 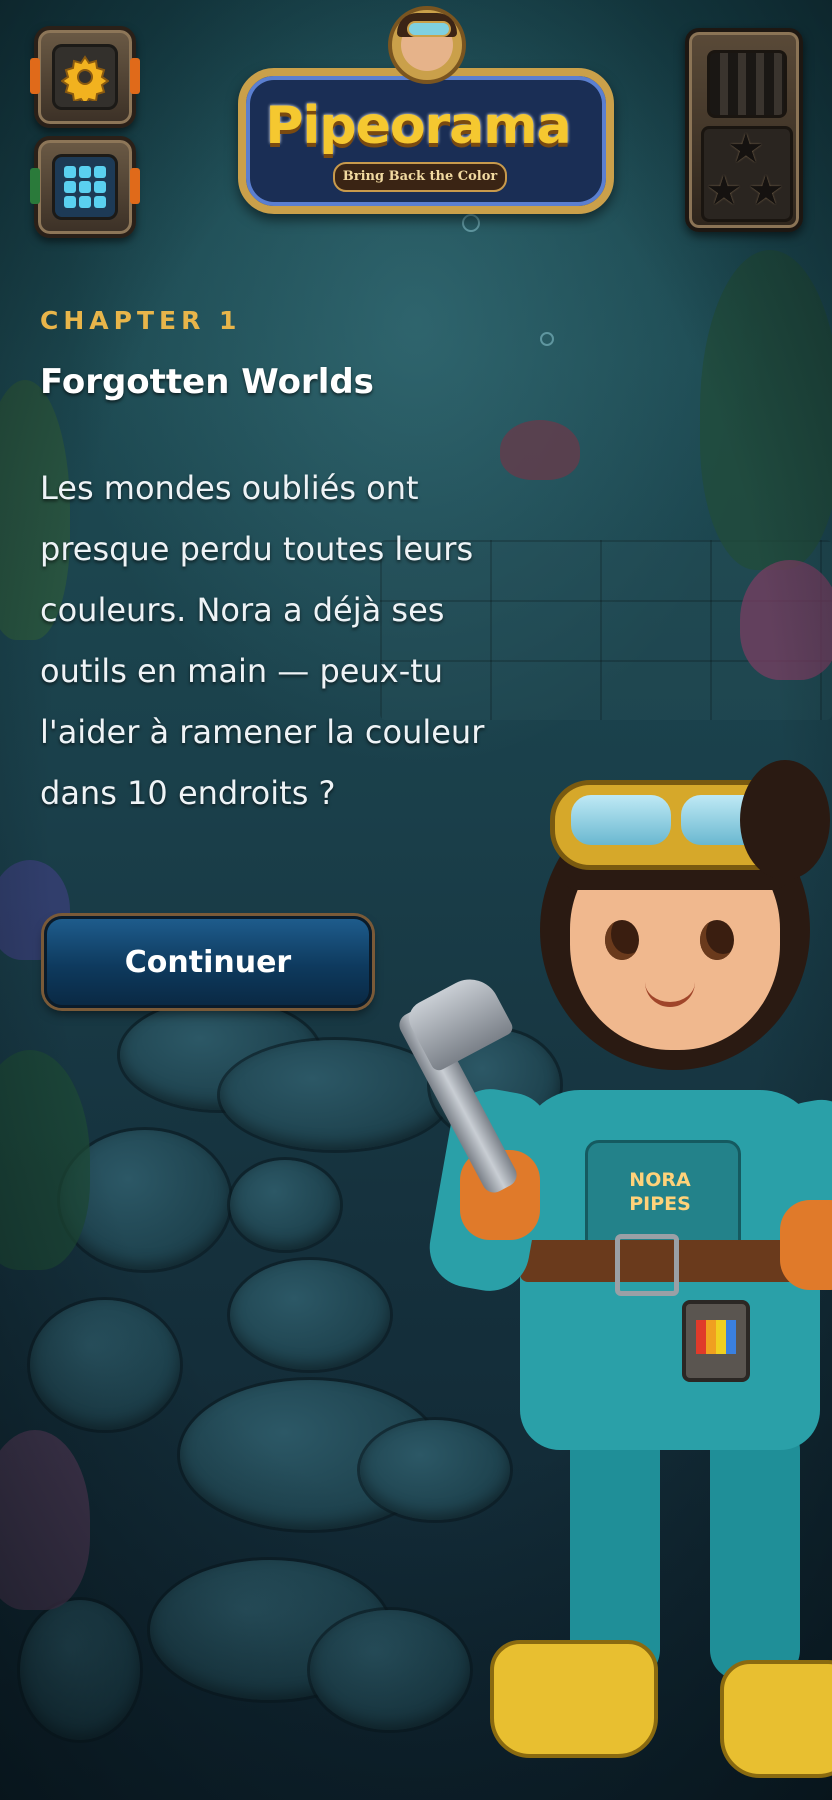 I want to click on settings-icon-frame, so click(x=85, y=77).